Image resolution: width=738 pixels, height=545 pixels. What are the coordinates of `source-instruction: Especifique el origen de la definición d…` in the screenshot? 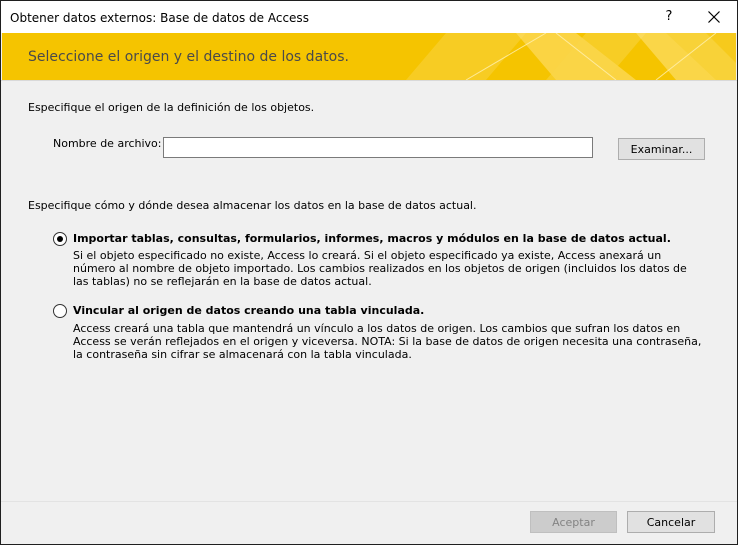 It's located at (171, 107).